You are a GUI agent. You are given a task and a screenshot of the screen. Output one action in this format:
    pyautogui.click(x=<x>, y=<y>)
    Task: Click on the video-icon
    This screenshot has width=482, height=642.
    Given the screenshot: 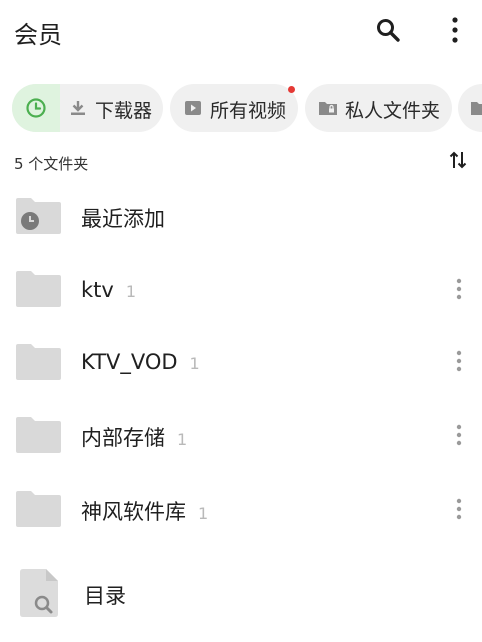 What is the action you would take?
    pyautogui.click(x=193, y=108)
    